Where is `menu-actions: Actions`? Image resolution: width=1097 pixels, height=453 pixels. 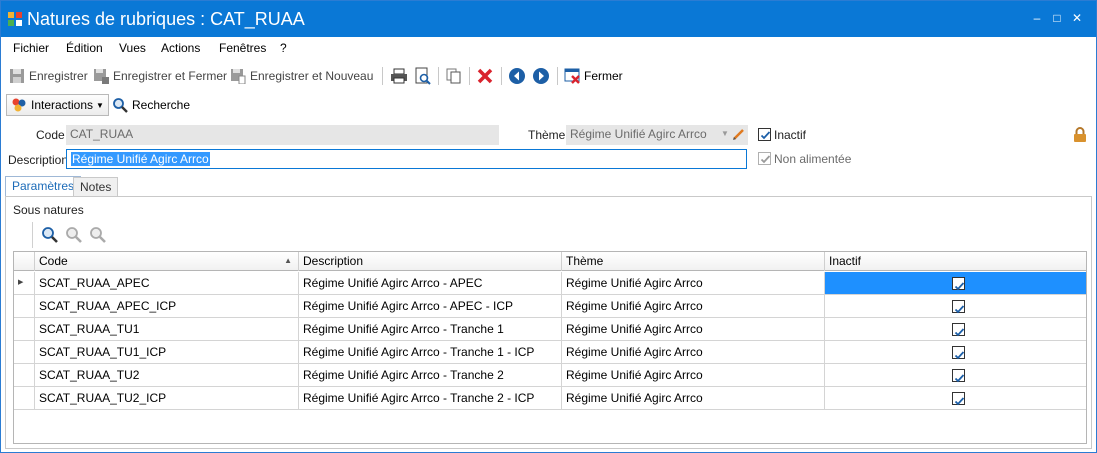
menu-actions: Actions is located at coordinates (180, 48).